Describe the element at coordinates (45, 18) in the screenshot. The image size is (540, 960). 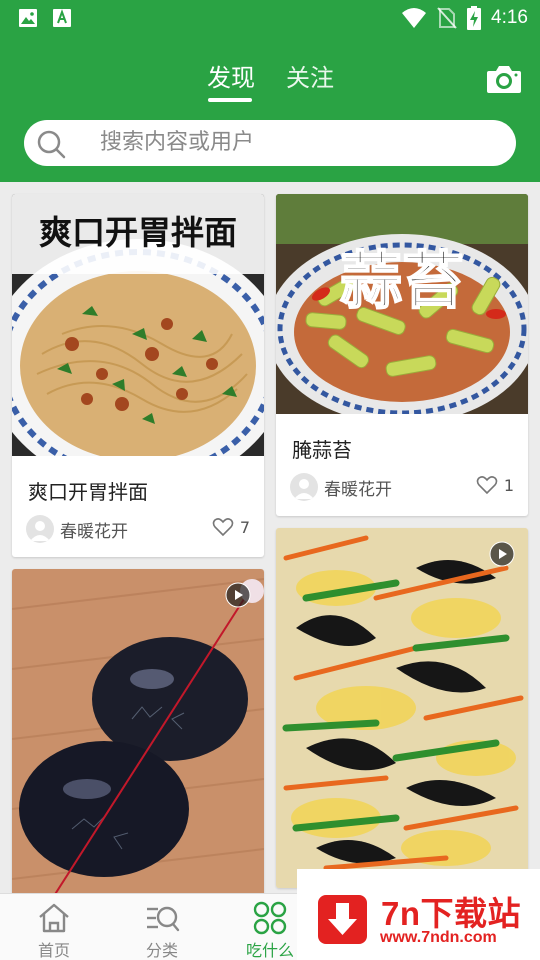
I see `status-left-icons` at that location.